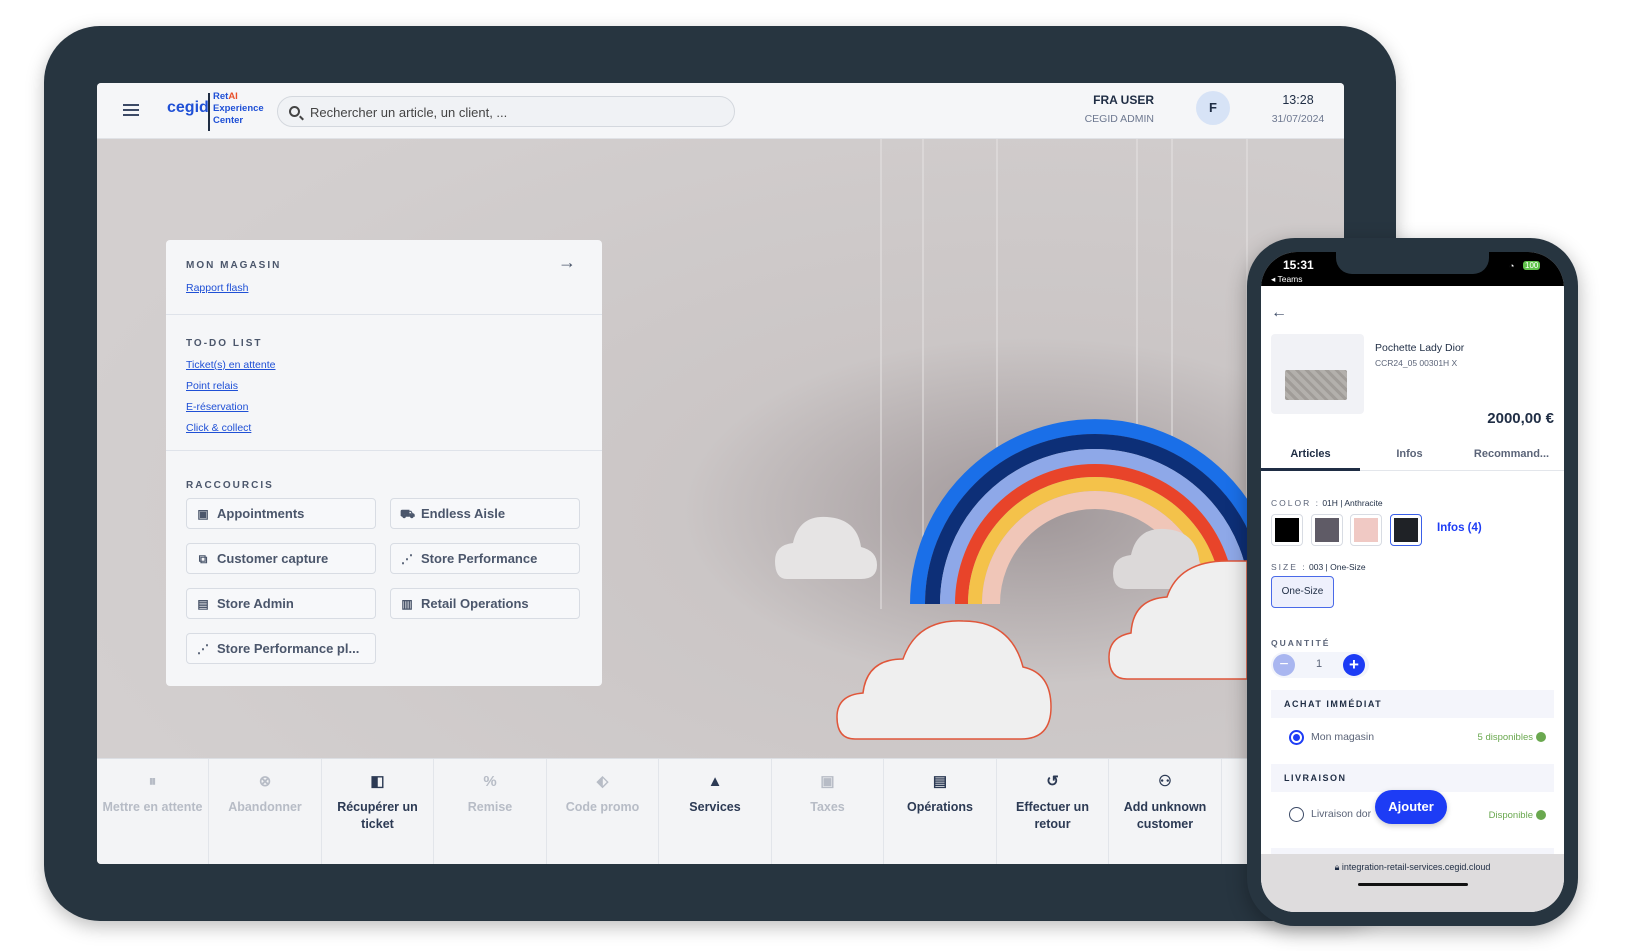 The height and width of the screenshot is (951, 1626). I want to click on radio-mon-magasin-selected, so click(1296, 737).